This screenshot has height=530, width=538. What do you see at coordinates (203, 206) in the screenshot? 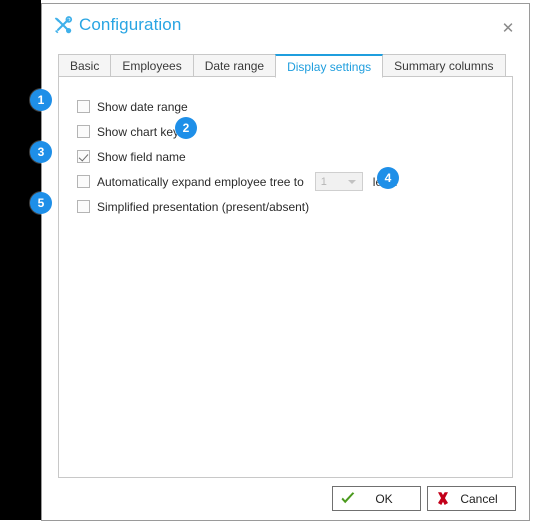
I see `option-label: Simplified presentation (present/absent)` at bounding box center [203, 206].